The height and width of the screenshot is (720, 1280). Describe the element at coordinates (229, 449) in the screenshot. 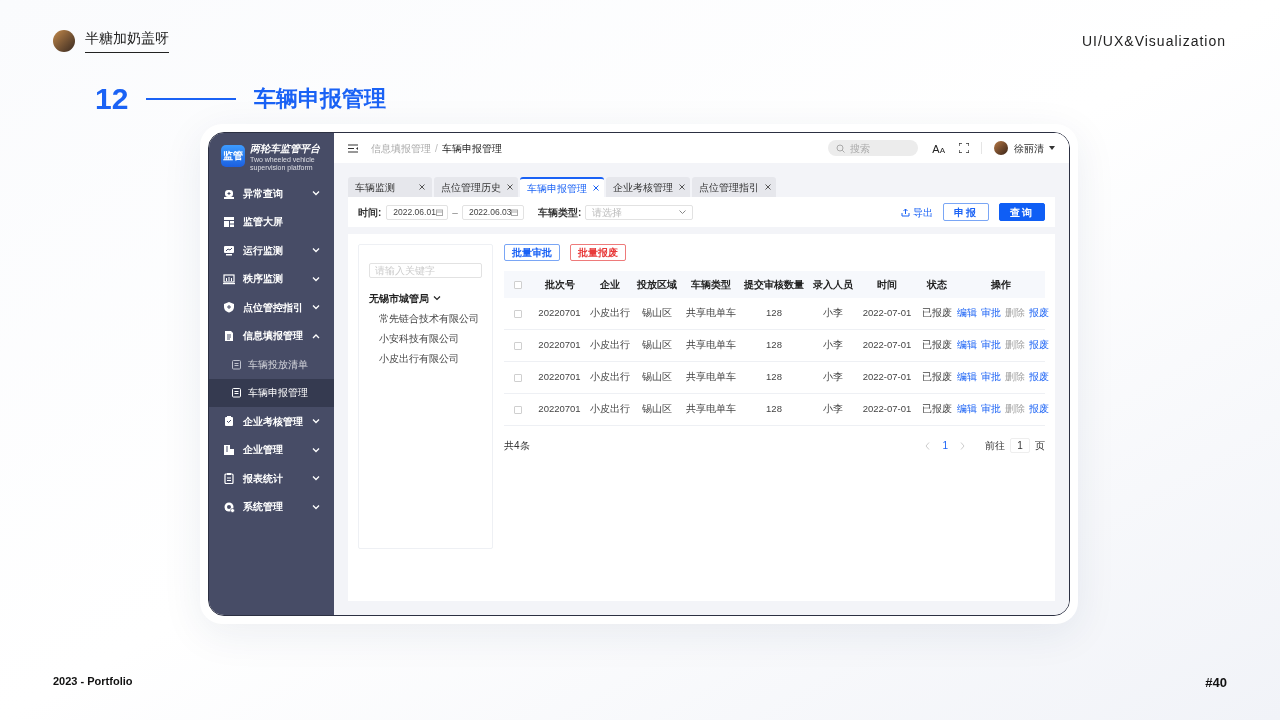

I see `building-icon` at that location.